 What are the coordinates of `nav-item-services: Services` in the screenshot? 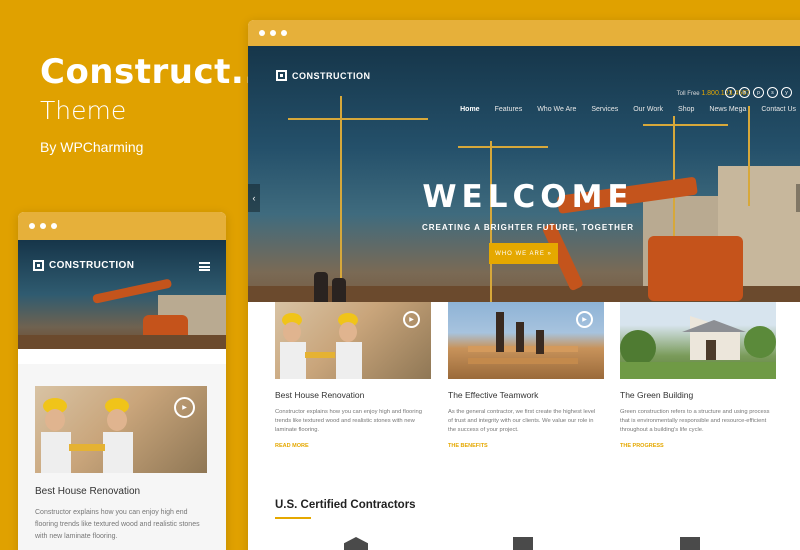 It's located at (604, 109).